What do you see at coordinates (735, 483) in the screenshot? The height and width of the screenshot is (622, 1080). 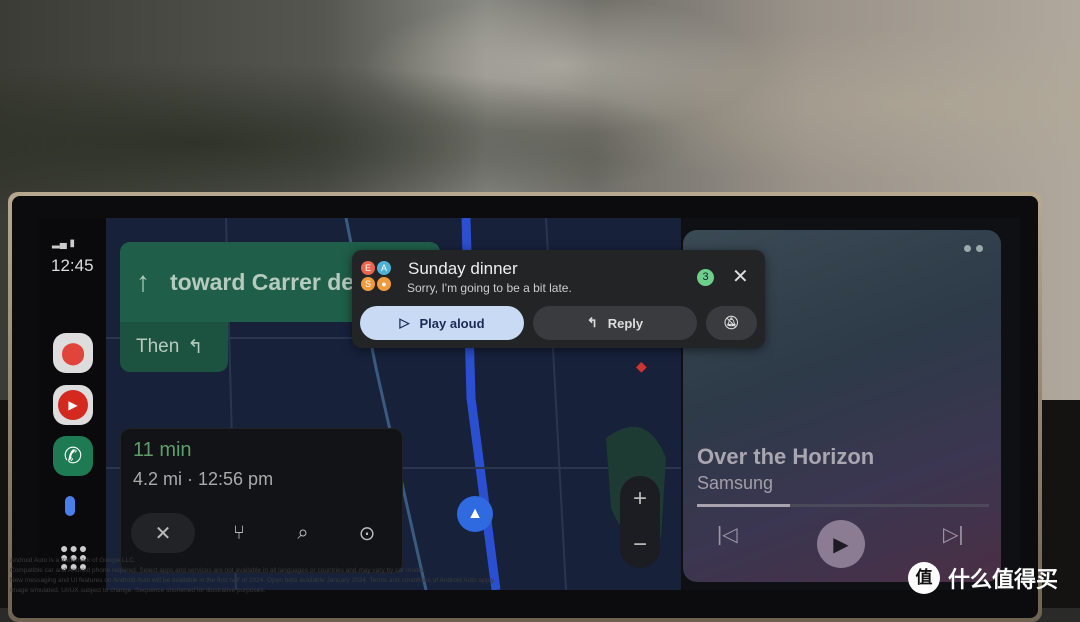 I see `track-artist: Samsung` at bounding box center [735, 483].